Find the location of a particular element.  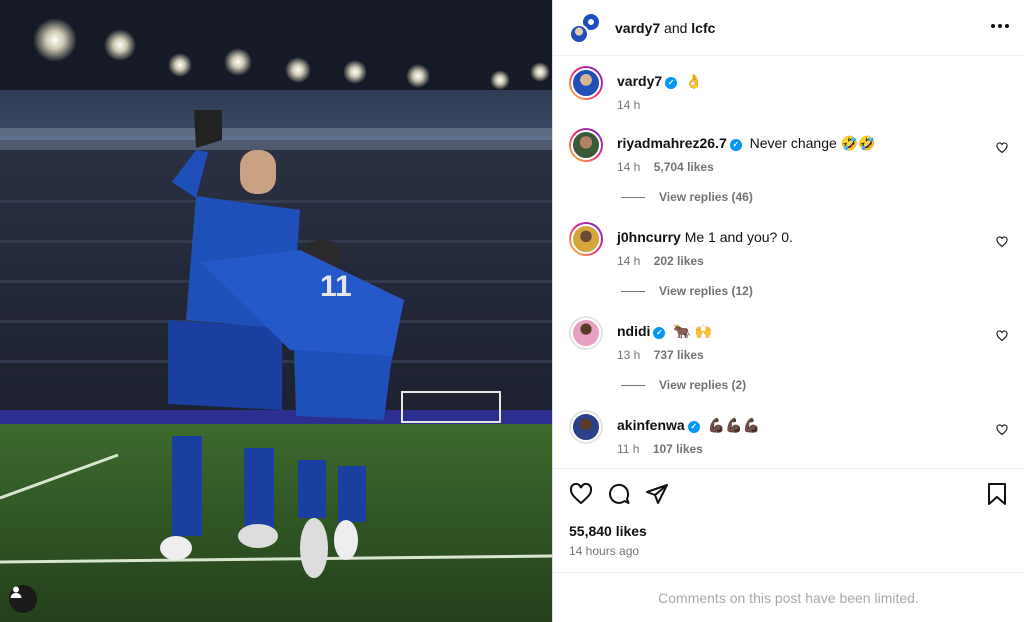

comment-username: j0hncurry is located at coordinates (649, 237).